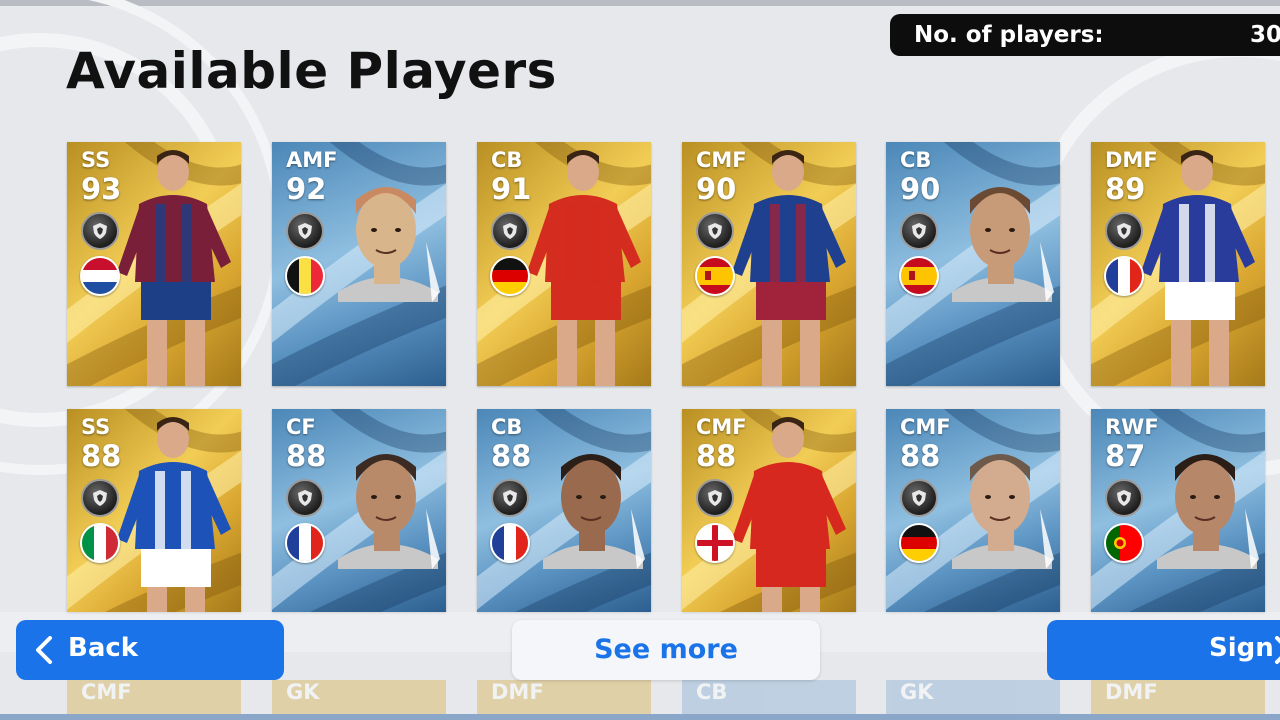 Image resolution: width=1280 pixels, height=720 pixels. What do you see at coordinates (1125, 189) in the screenshot?
I see `player-rating: 89` at bounding box center [1125, 189].